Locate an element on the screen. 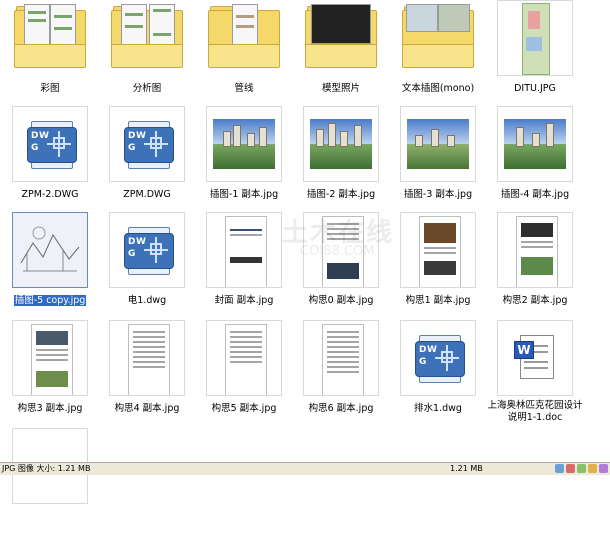  doc-file-item: W 上海奥林匹克花园设计说明1-1.doc is located at coordinates (538, 372).